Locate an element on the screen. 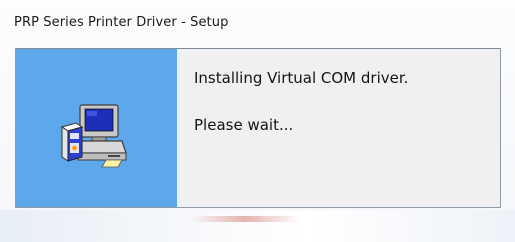 The image size is (515, 242). background-strip is located at coordinates (257, 226).